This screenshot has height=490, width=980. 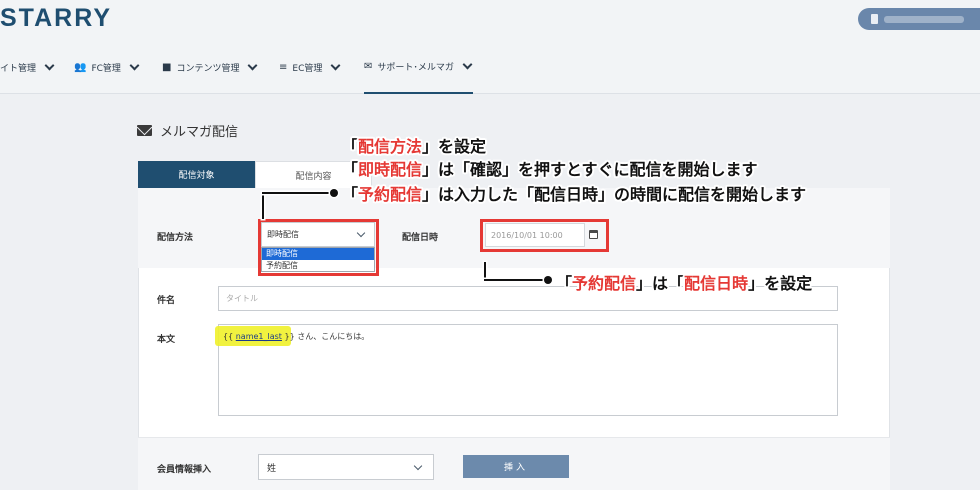 I want to click on nav-item-site: イト管理, so click(x=27, y=67).